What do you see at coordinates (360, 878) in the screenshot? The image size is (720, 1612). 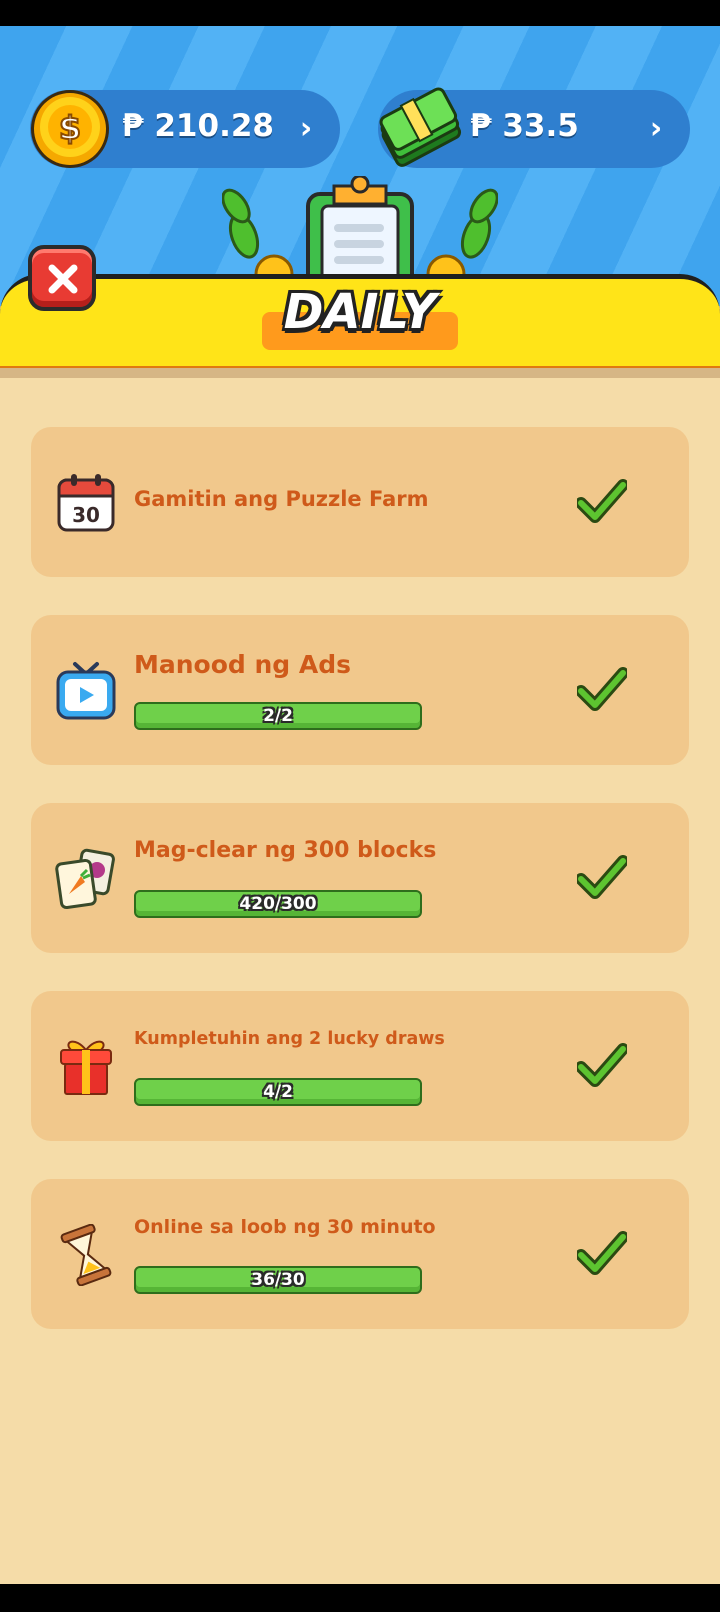 I see `task-card-clear-blocks: Mag-clear ng 300 blocks 420/300` at bounding box center [360, 878].